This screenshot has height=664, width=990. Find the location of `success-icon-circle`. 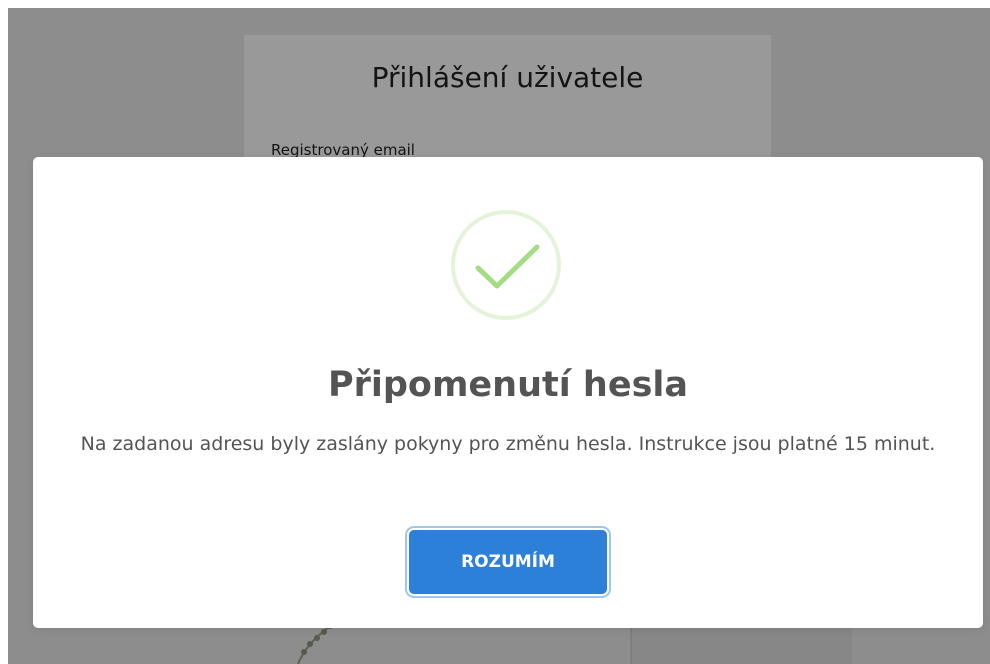

success-icon-circle is located at coordinates (506, 265).